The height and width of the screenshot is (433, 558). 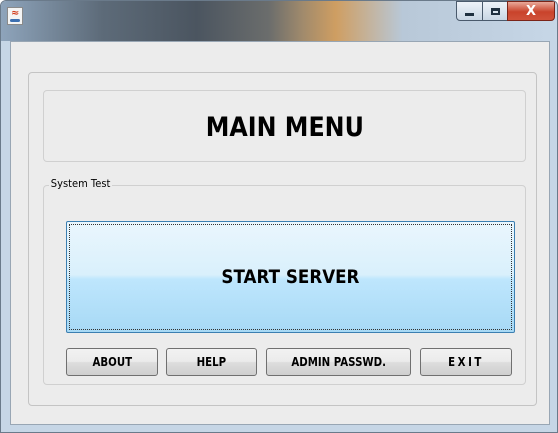 I want to click on maximize-button, so click(x=495, y=11).